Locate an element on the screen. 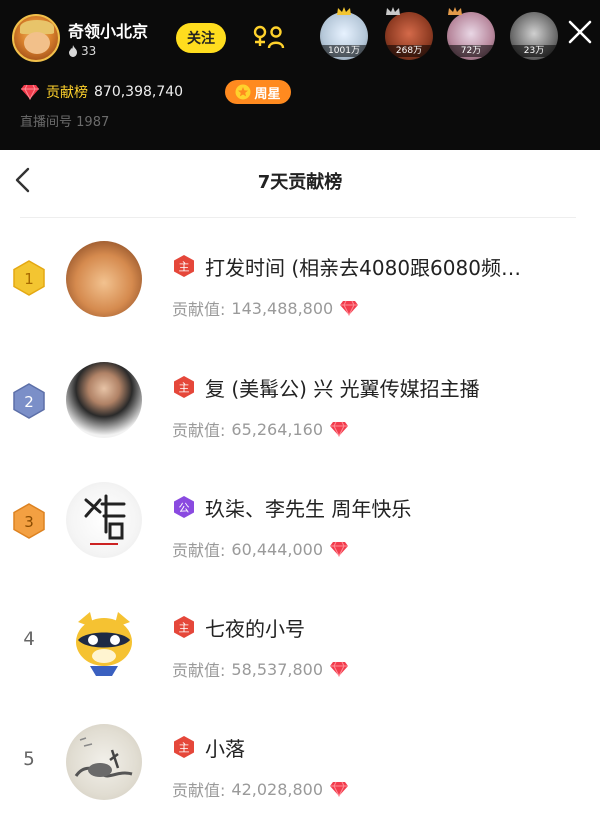  rank-badge-icon: 1 is located at coordinates (29, 278).